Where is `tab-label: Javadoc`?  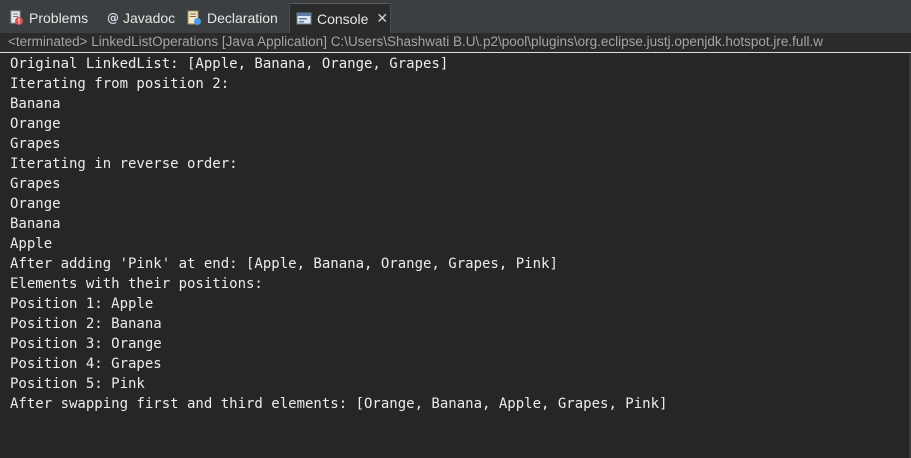
tab-label: Javadoc is located at coordinates (149, 18).